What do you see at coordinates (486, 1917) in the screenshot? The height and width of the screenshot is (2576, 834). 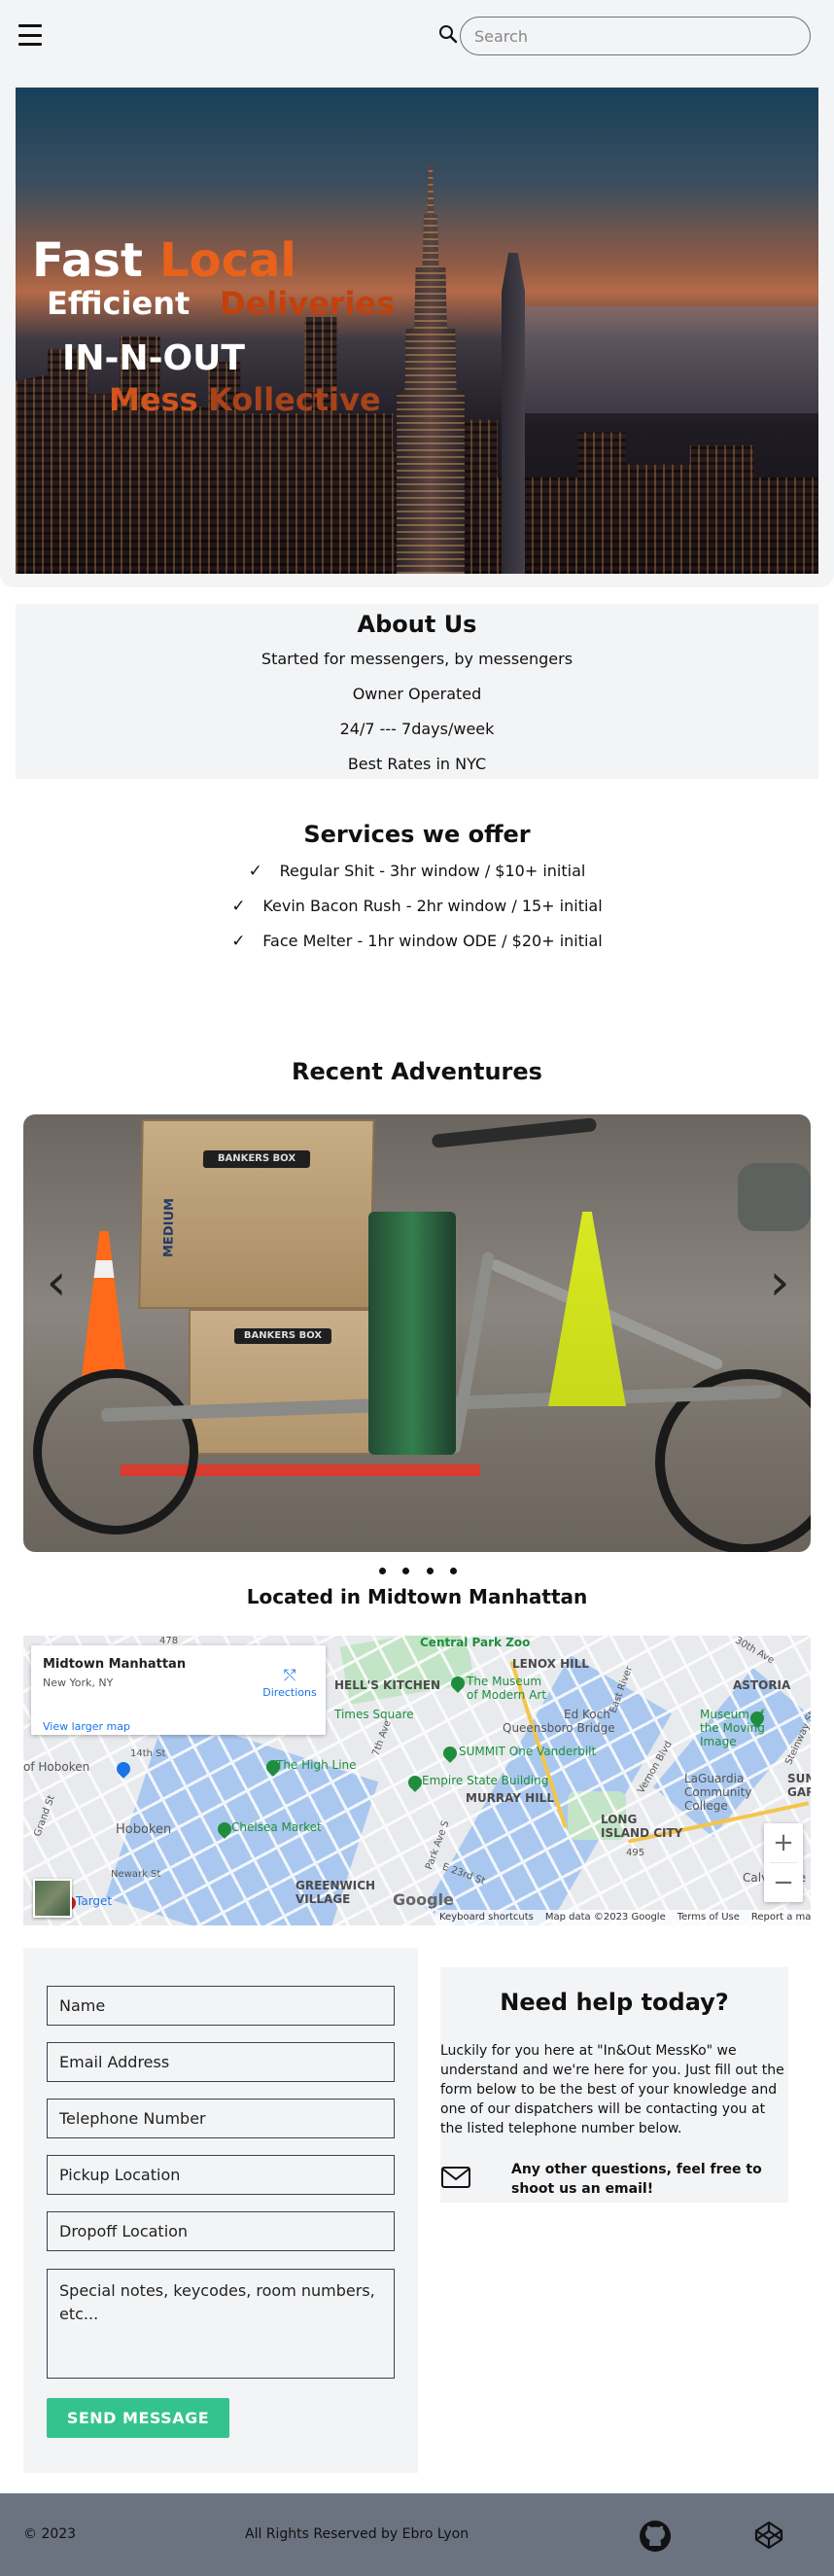 I see `keyboard-shortcuts-link: Keyboard shortcuts` at bounding box center [486, 1917].